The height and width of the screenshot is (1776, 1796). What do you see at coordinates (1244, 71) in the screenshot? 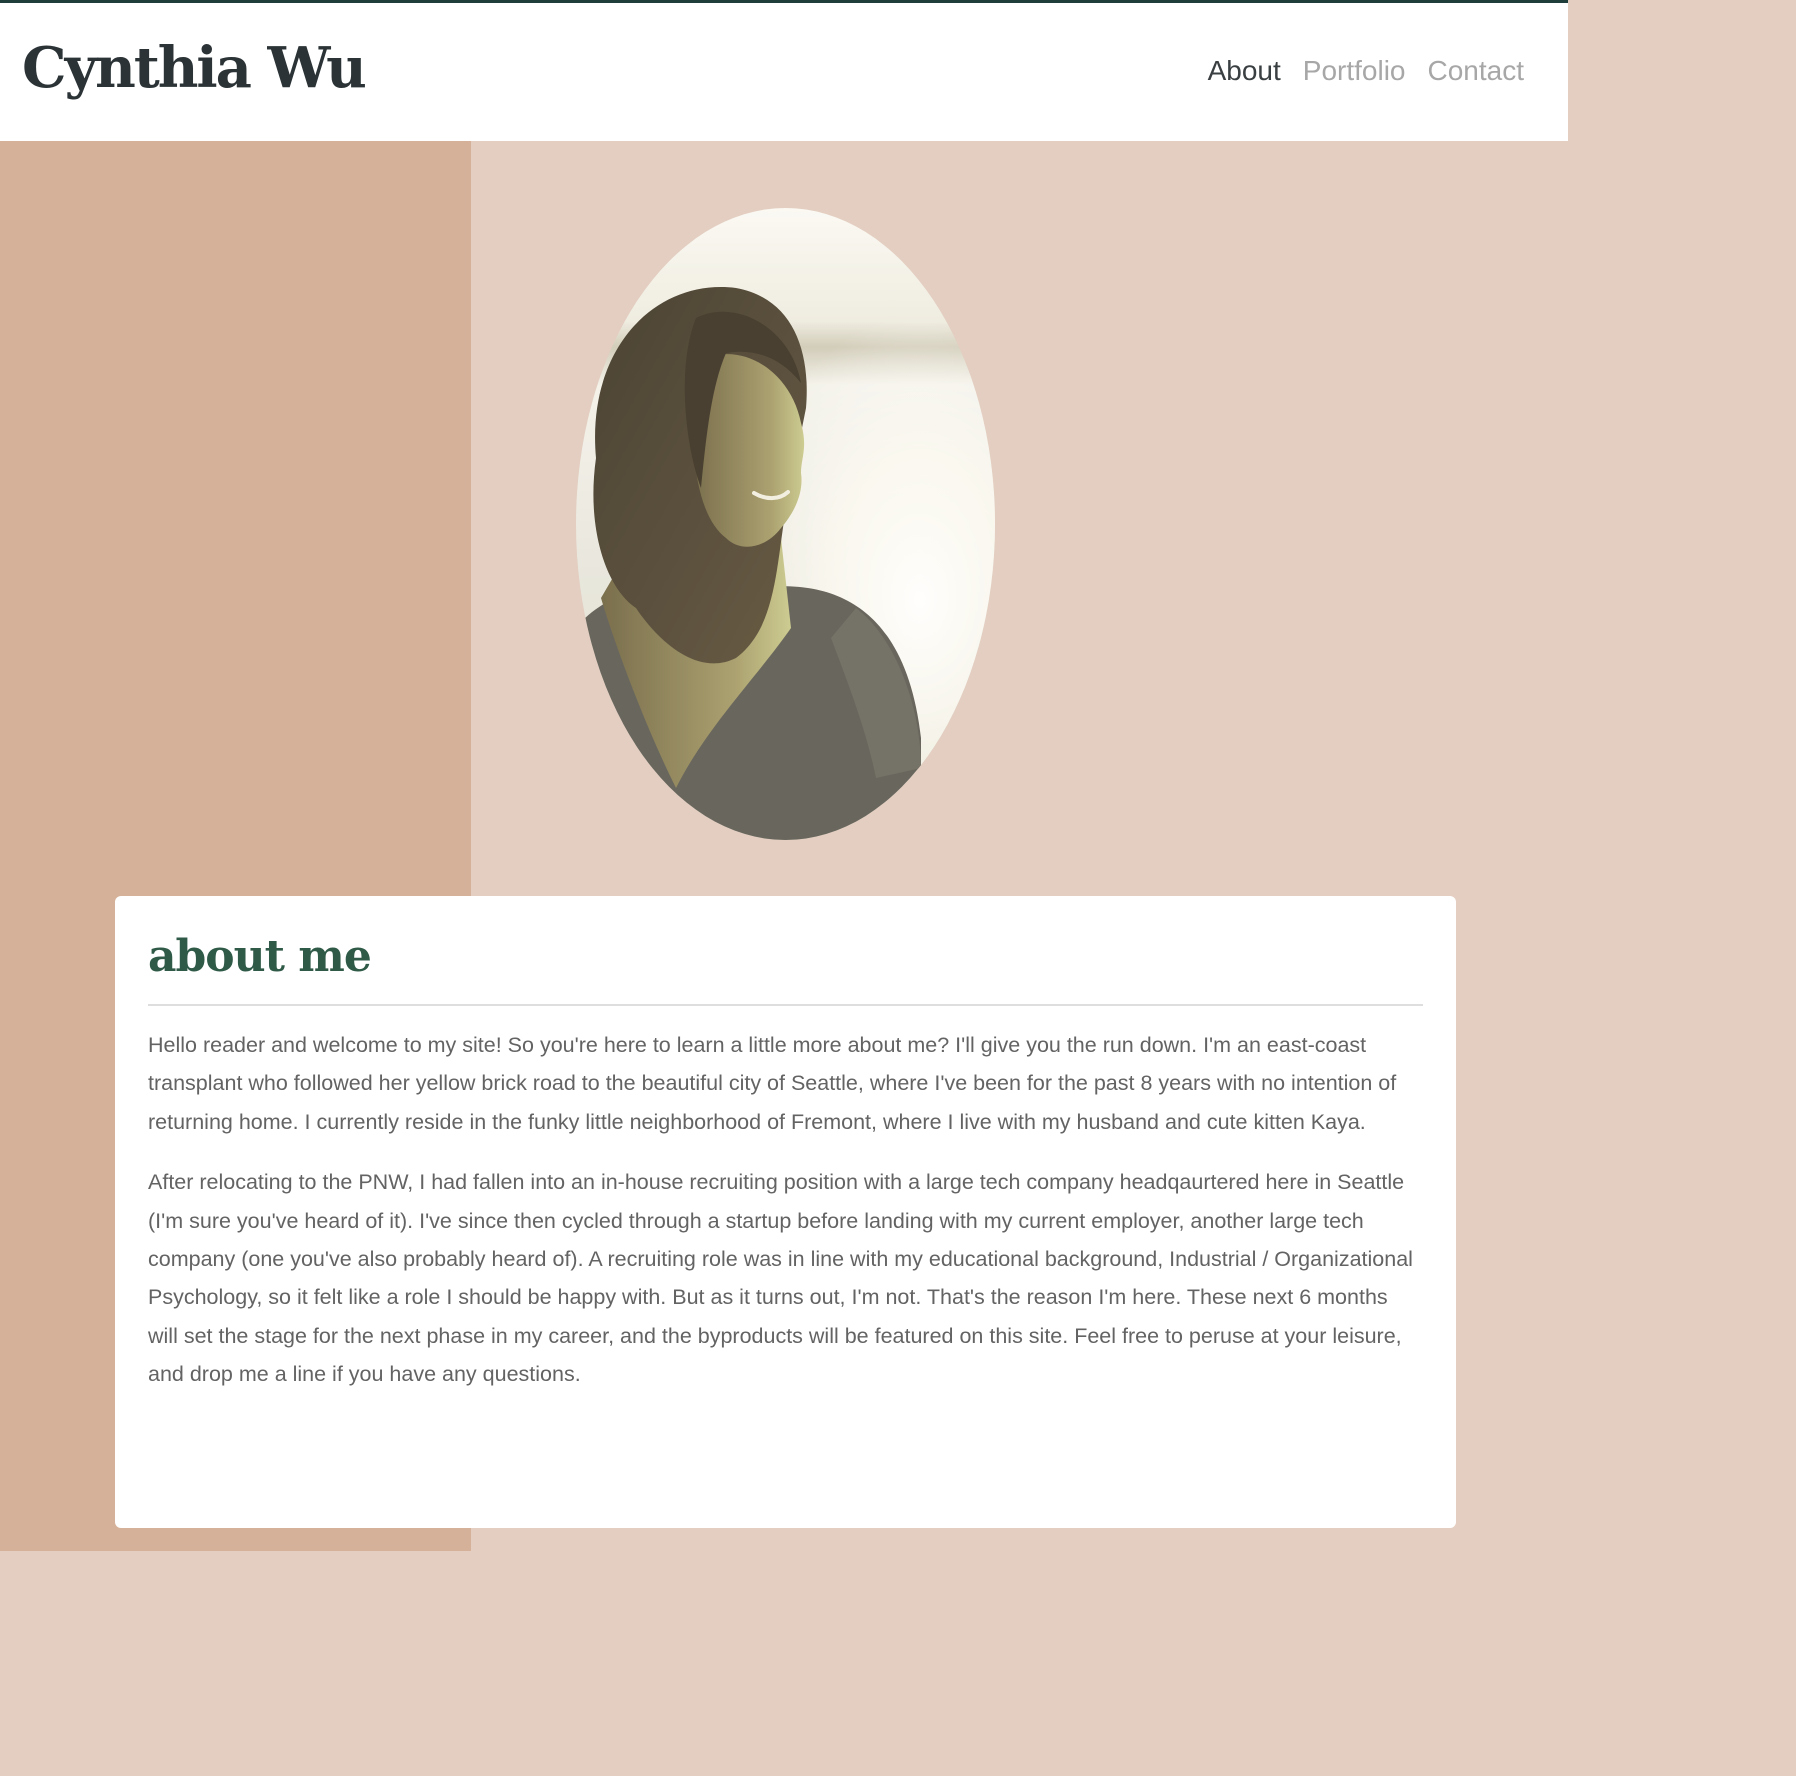
I see `nav-link-about: About` at bounding box center [1244, 71].